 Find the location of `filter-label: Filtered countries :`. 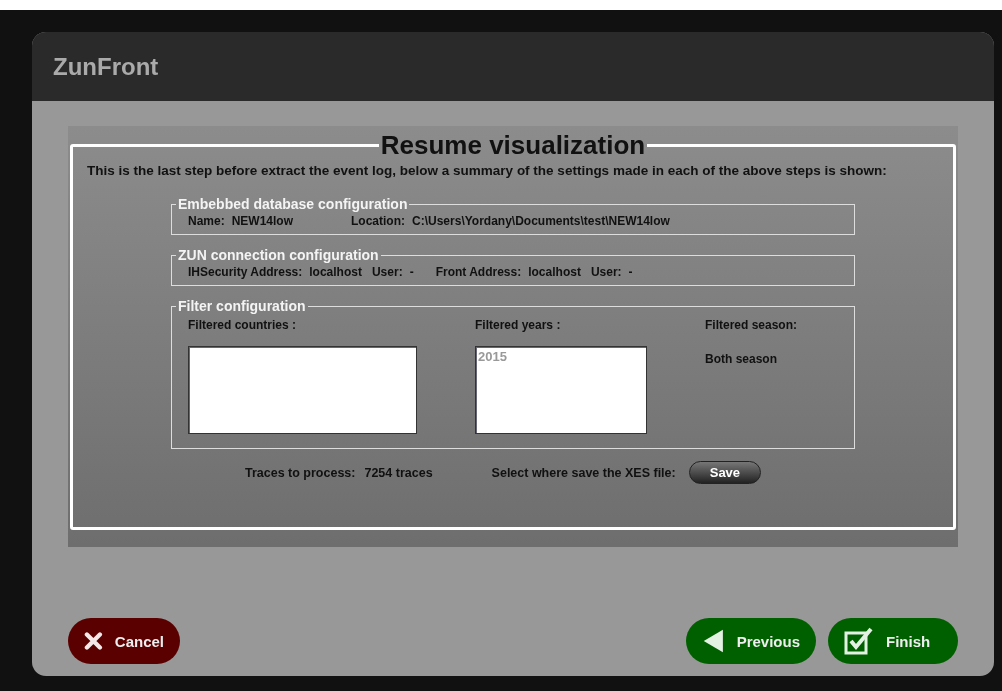

filter-label: Filtered countries : is located at coordinates (243, 325).